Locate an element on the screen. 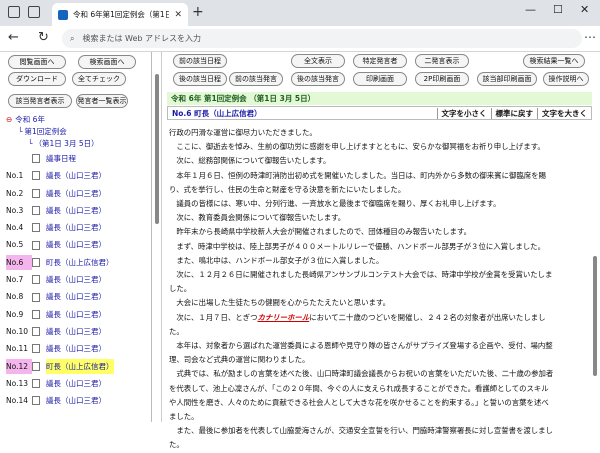 The height and width of the screenshot is (453, 600). browser-tab-bar: 令和 6年第1回定例会（第1日 3月 5日） ✕ + — ☐ ✕ is located at coordinates (300, 13).